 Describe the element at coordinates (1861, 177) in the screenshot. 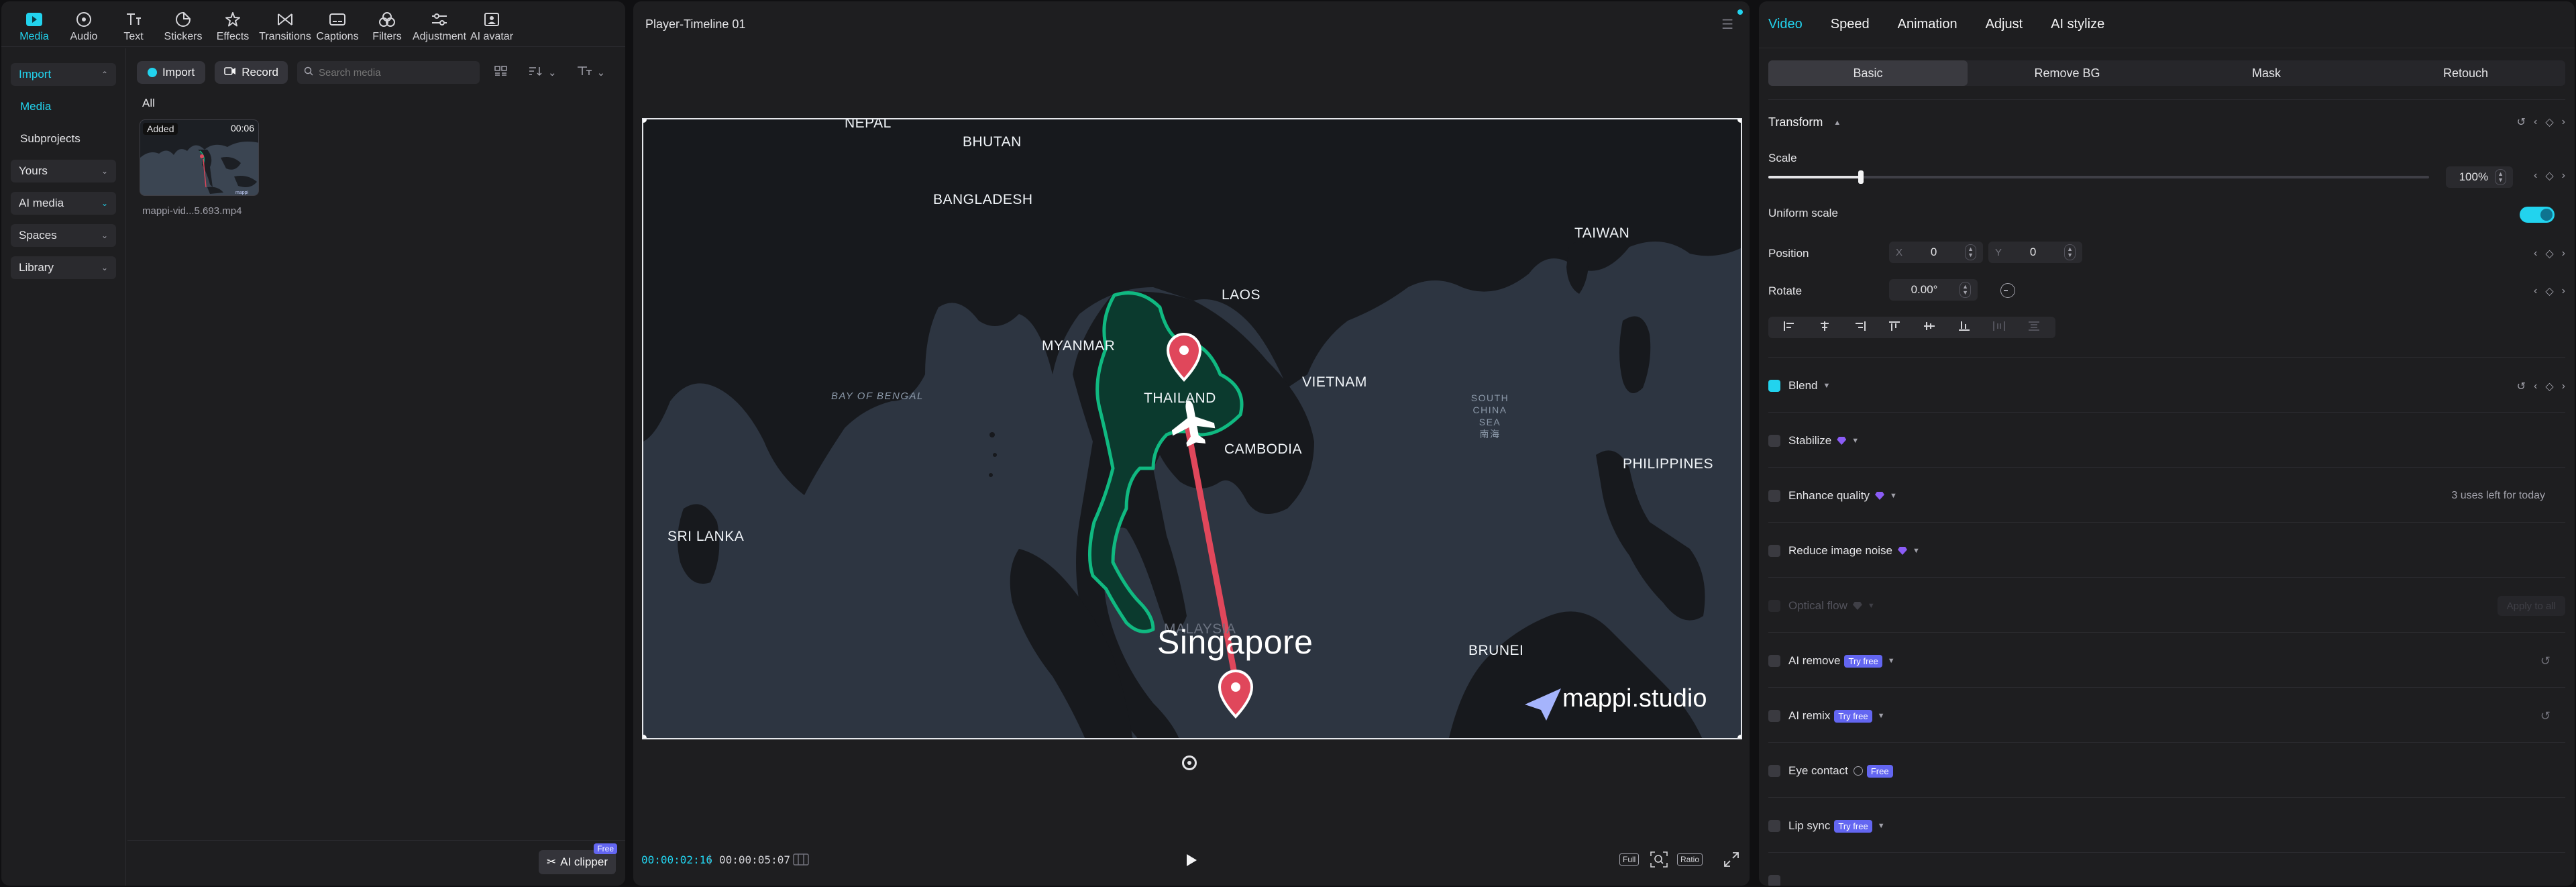

I see `scale-slider-thumb` at that location.